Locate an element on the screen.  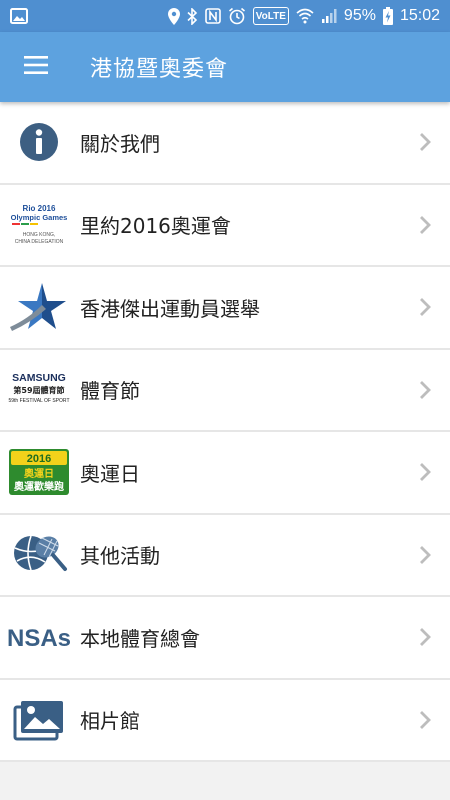
alarm-icon is located at coordinates (237, 16).